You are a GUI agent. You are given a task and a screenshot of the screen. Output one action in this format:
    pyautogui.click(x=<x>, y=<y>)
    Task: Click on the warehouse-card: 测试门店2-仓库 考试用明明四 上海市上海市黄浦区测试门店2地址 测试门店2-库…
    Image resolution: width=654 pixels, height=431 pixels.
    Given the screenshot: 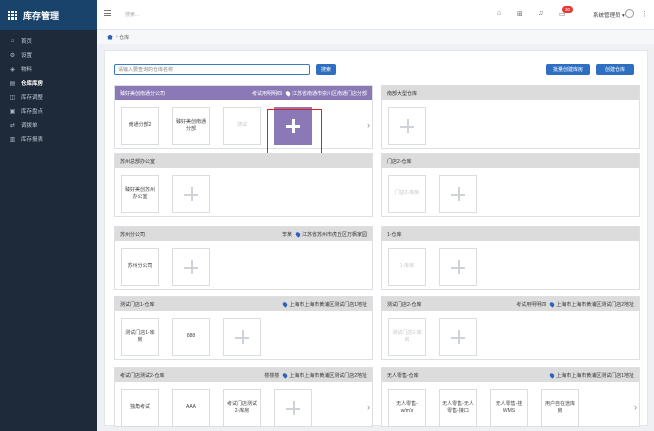 What is the action you would take?
    pyautogui.click(x=510, y=328)
    